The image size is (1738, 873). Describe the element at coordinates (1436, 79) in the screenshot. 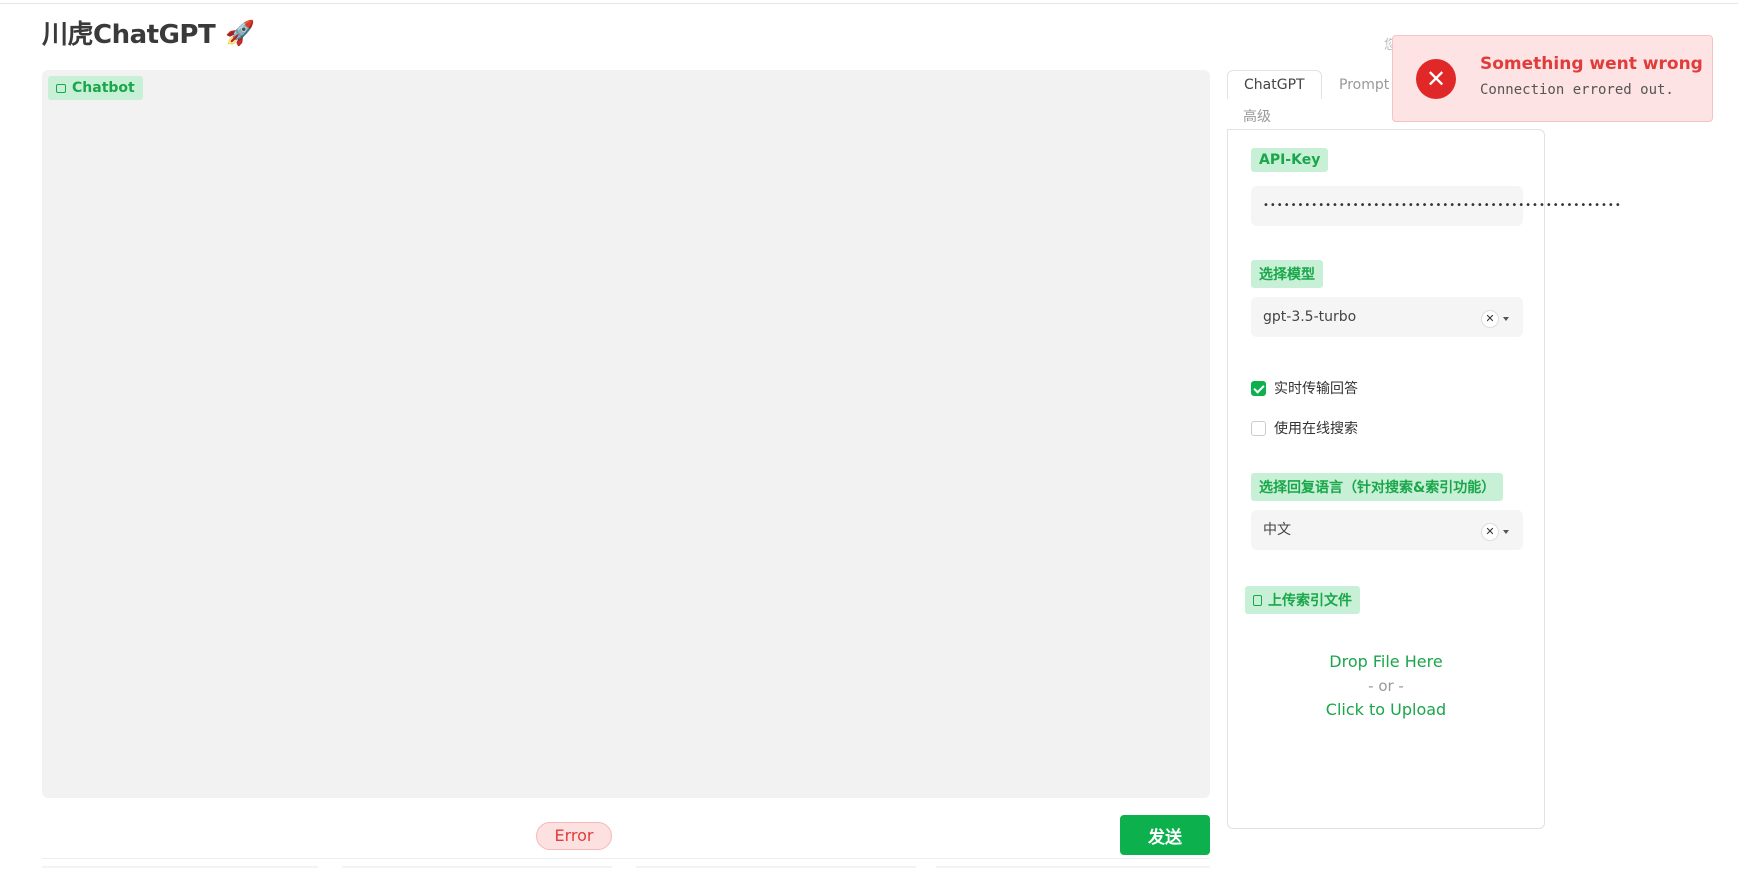

I see `error-icon: ✕` at that location.